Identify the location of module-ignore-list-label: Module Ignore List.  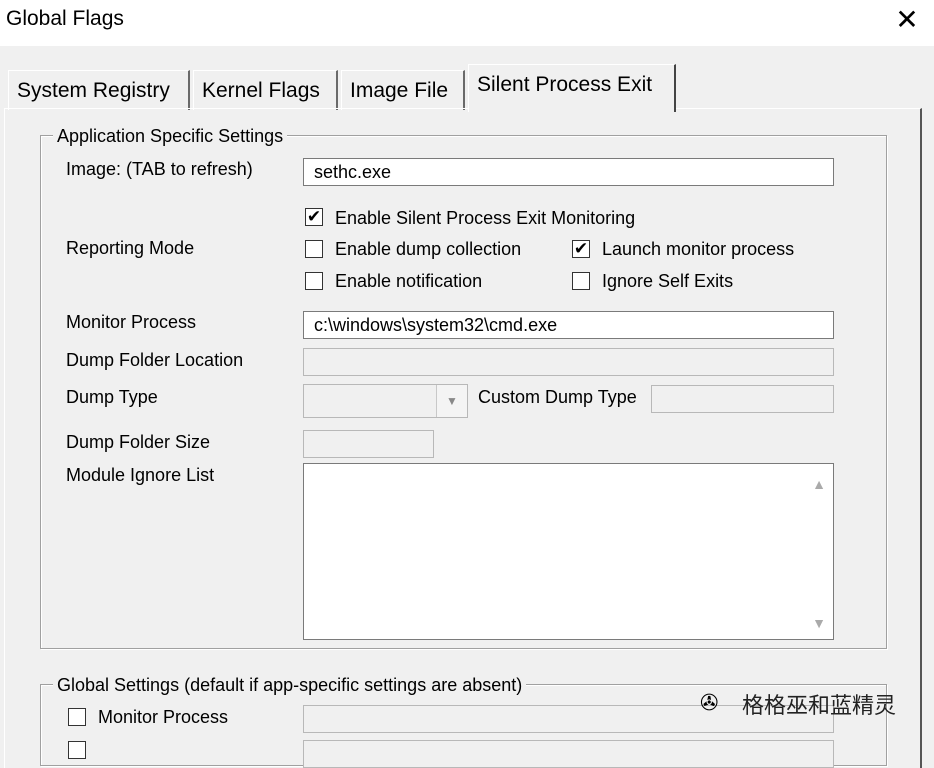
(140, 475).